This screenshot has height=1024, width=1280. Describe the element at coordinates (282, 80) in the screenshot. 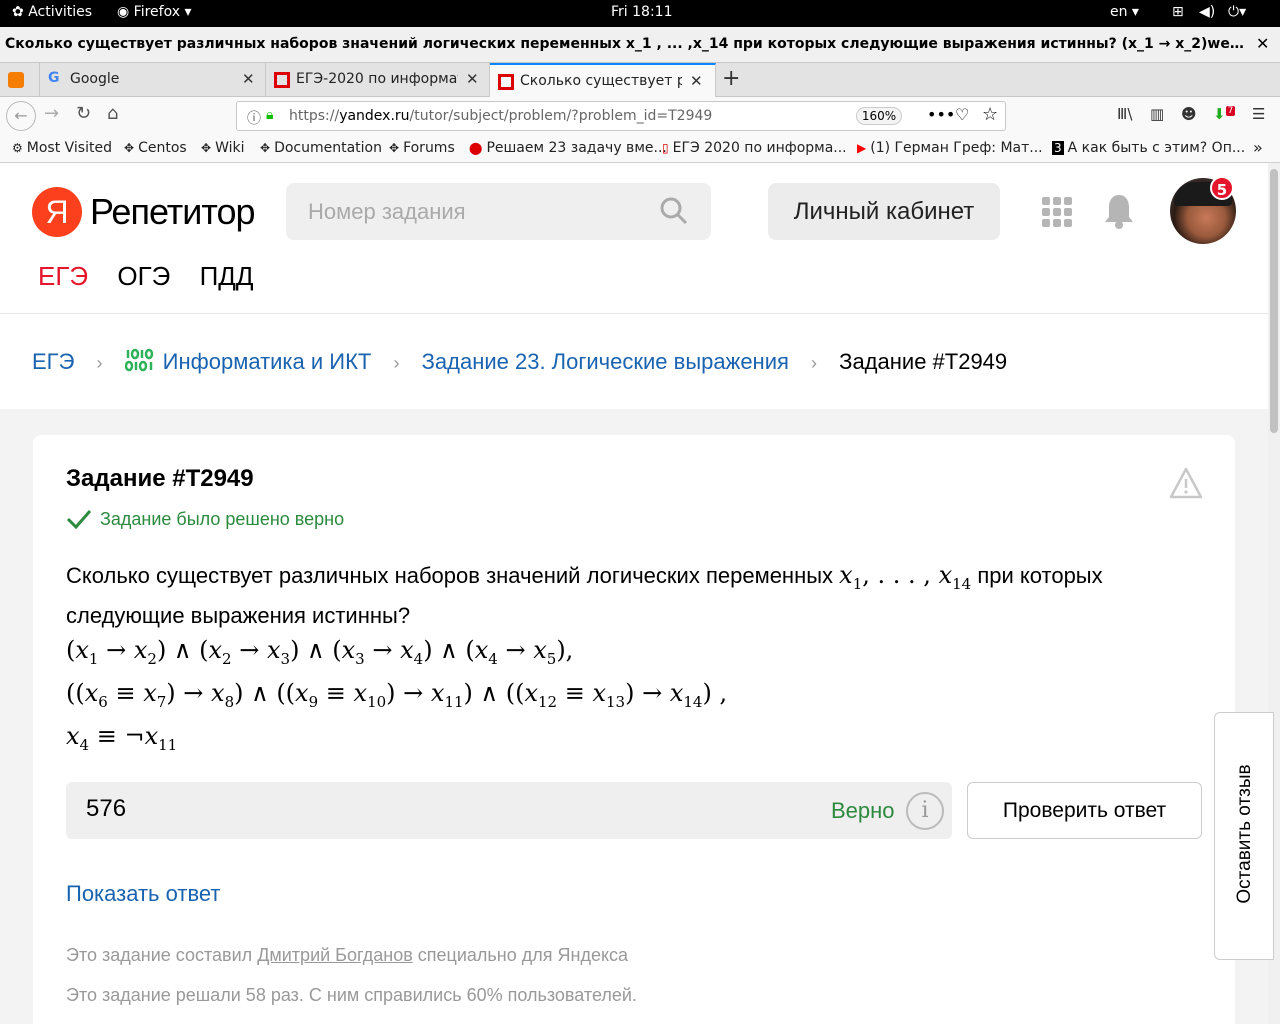

I see `site-icon` at that location.